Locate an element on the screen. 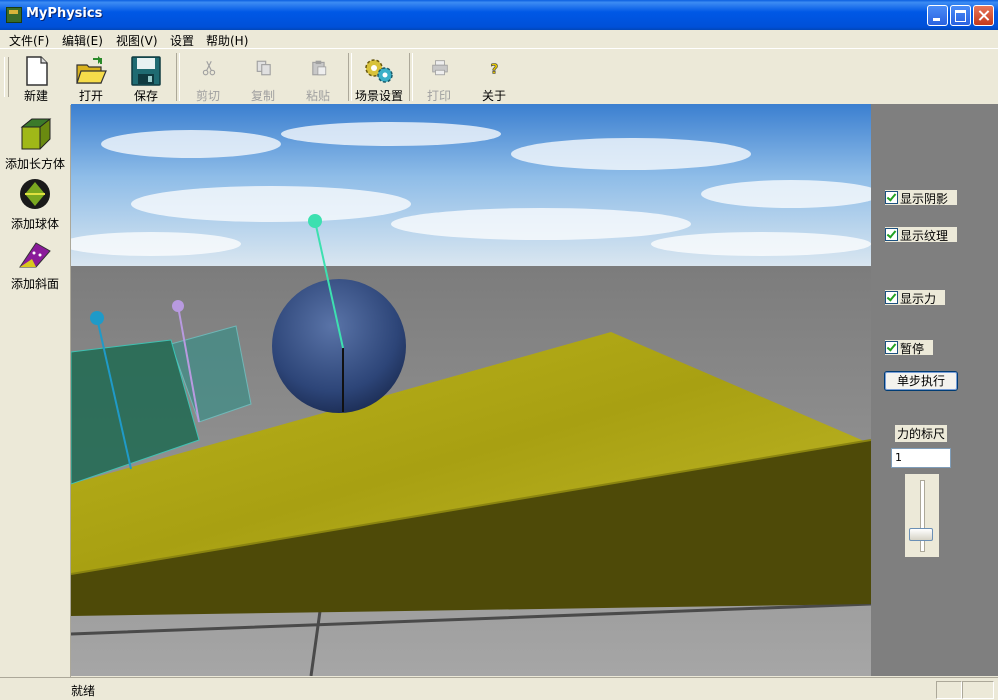 The image size is (998, 700). pause-label: 暂停 is located at coordinates (912, 349).